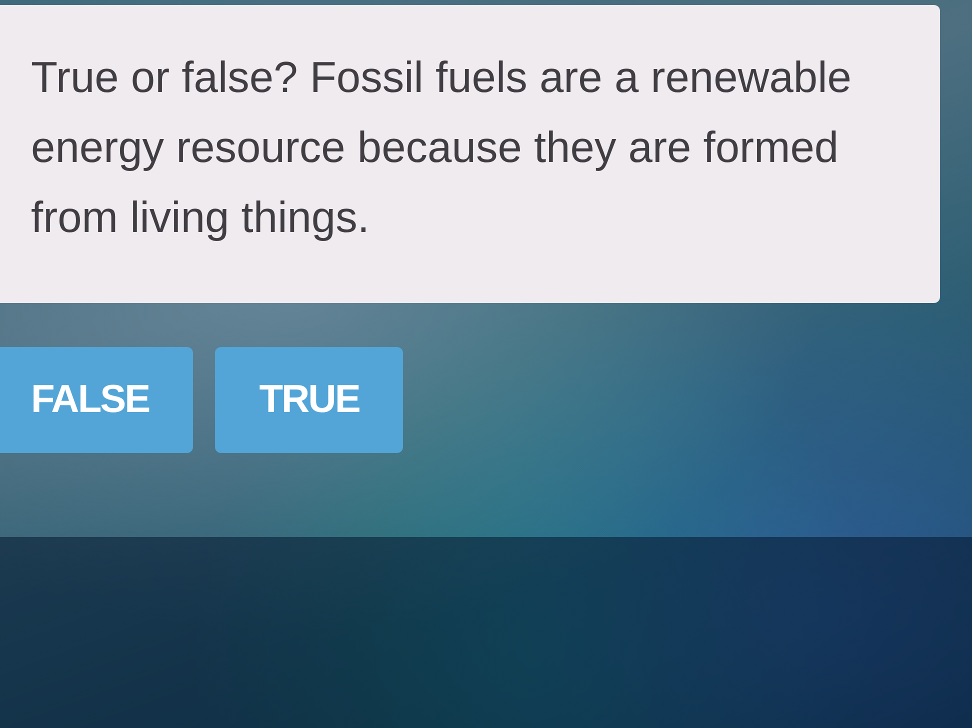 This screenshot has width=972, height=728. What do you see at coordinates (97, 400) in the screenshot?
I see `answer-button: FALSE` at bounding box center [97, 400].